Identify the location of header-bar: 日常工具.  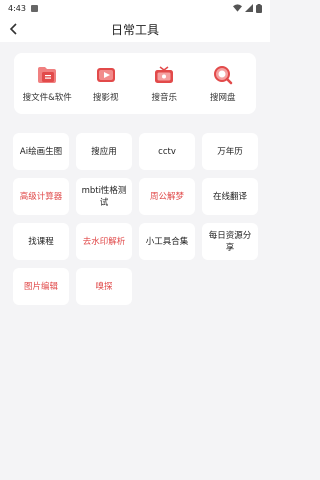
(135, 29).